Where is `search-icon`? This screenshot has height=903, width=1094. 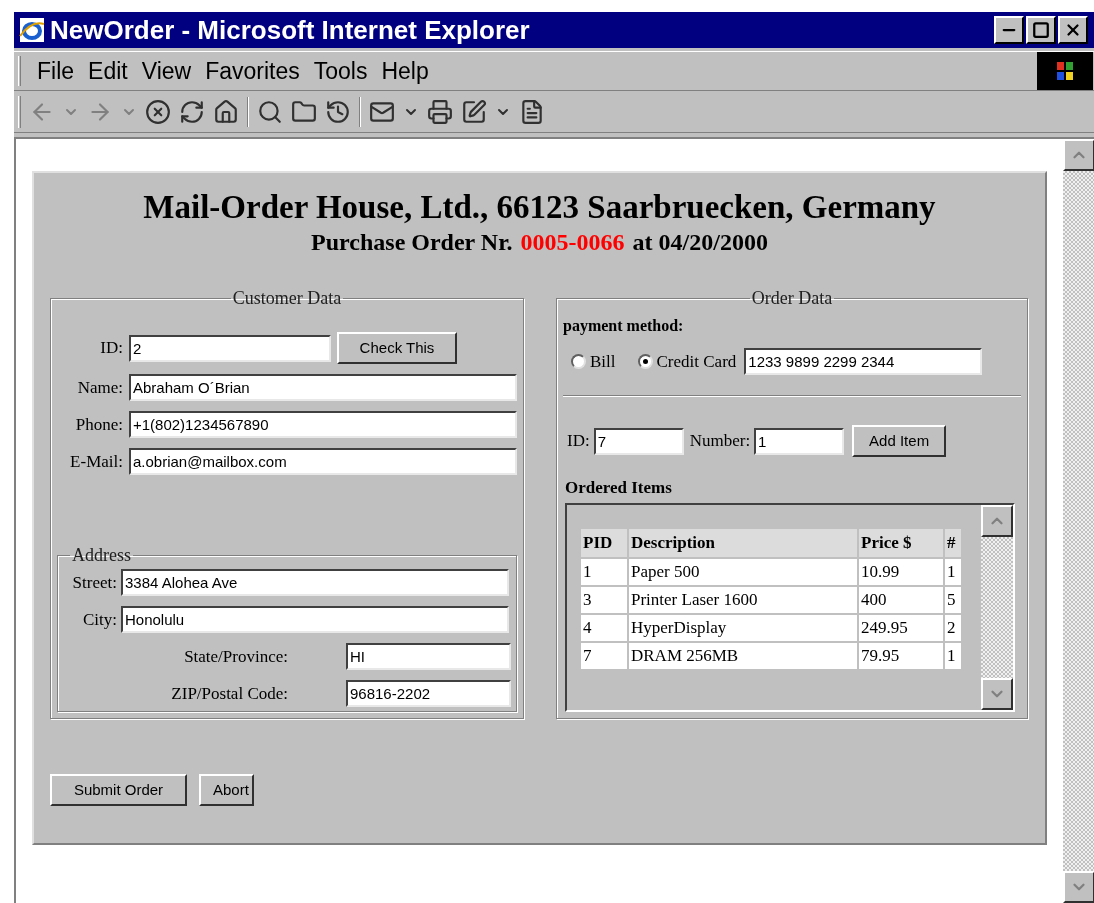 search-icon is located at coordinates (270, 111).